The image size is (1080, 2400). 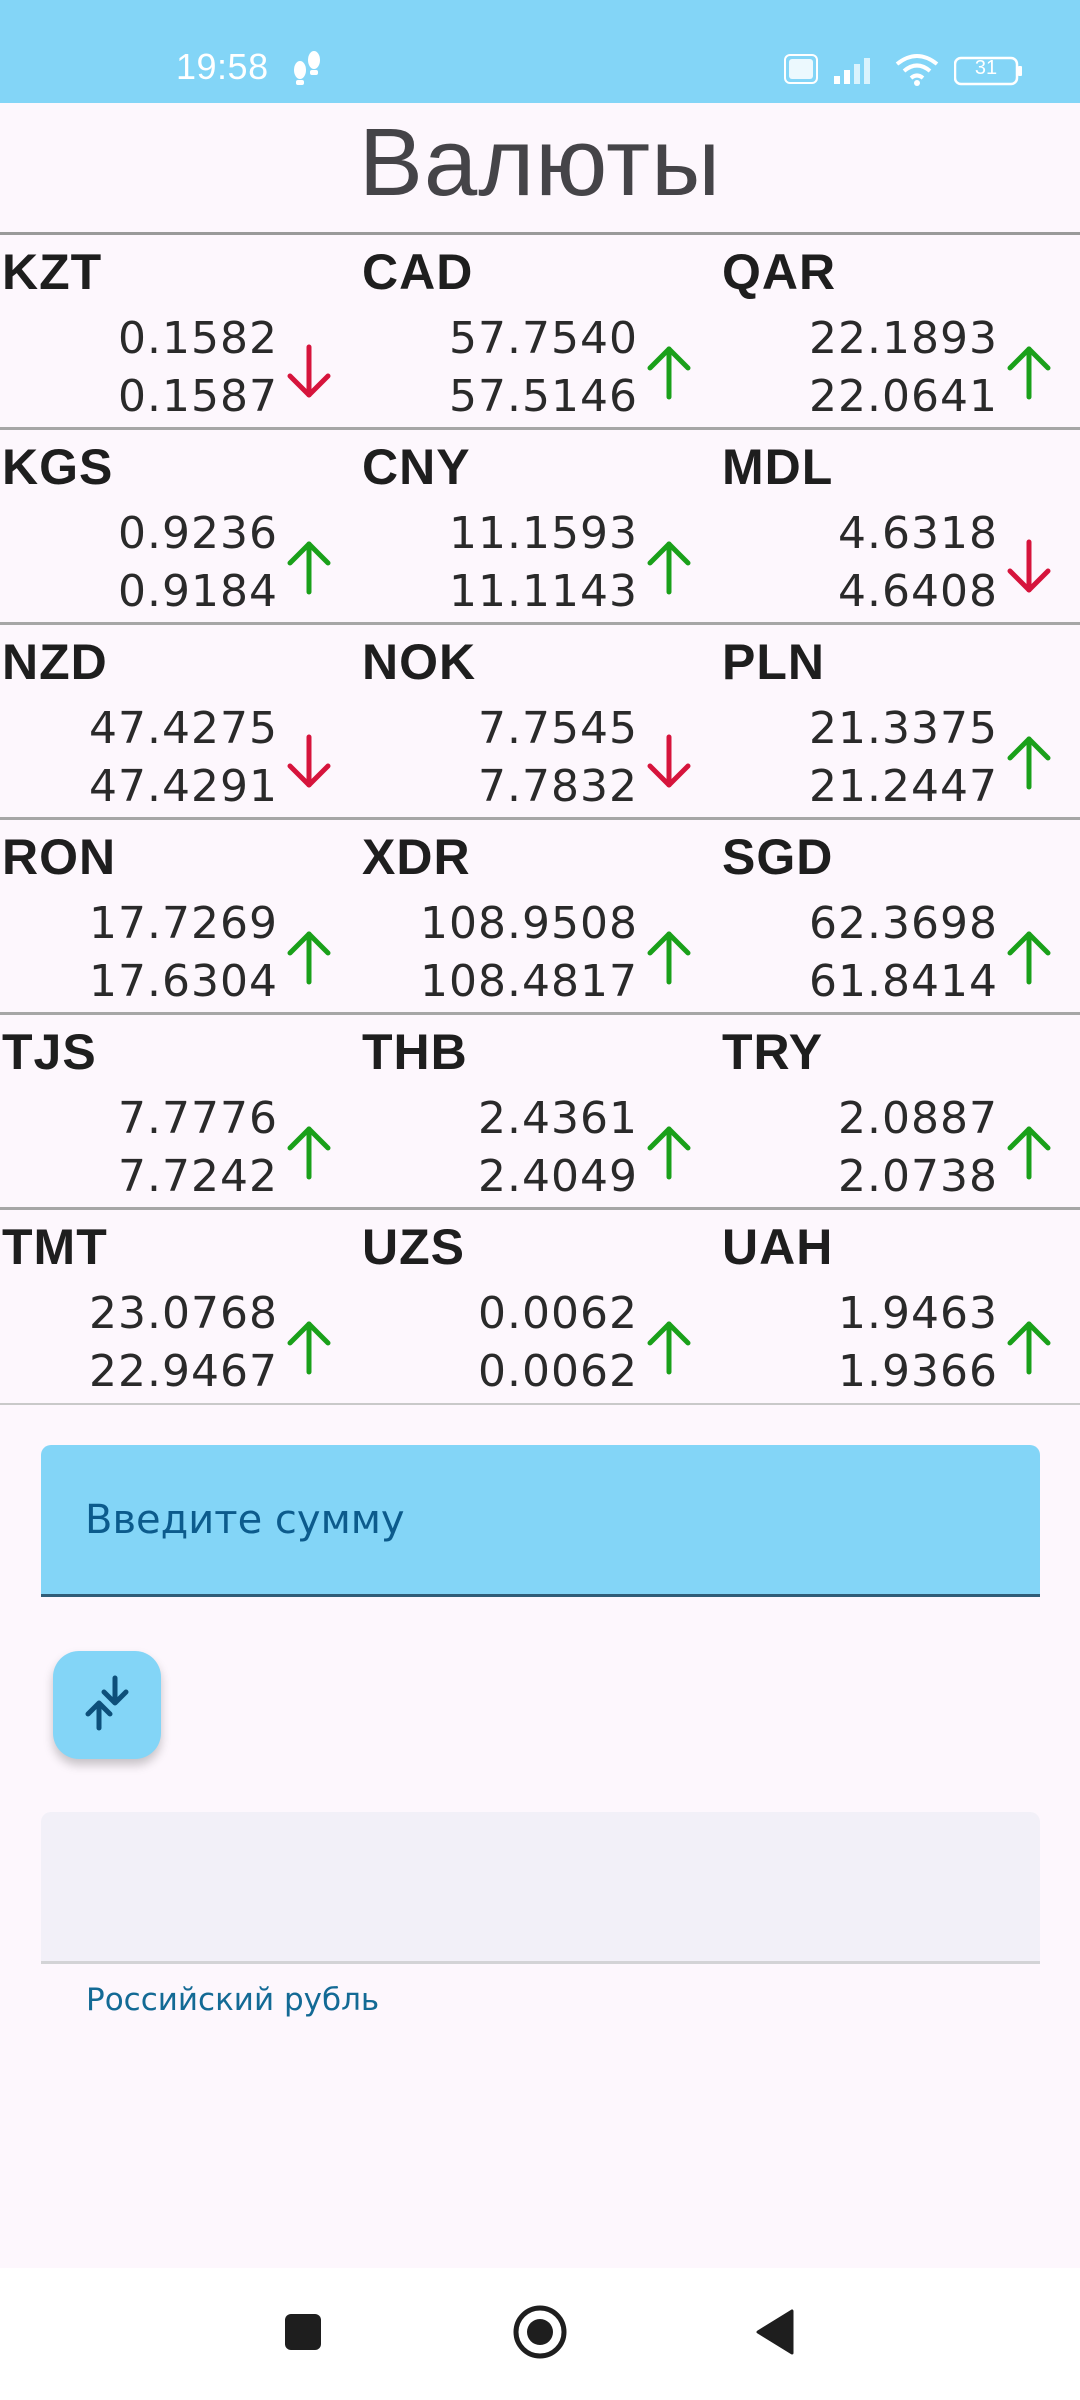 What do you see at coordinates (801, 71) in the screenshot?
I see `volte-icon` at bounding box center [801, 71].